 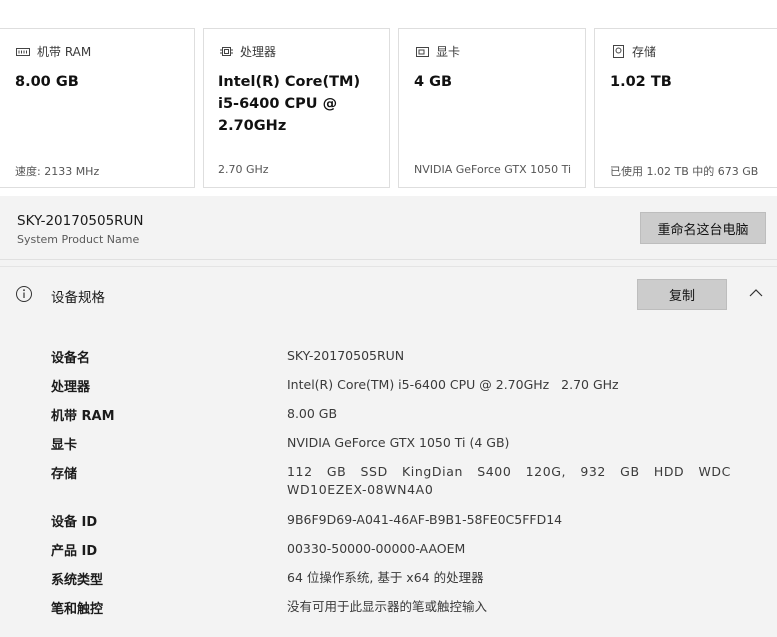 What do you see at coordinates (243, 169) in the screenshot?
I see `processor-card-footnote: 2.70 GHz` at bounding box center [243, 169].